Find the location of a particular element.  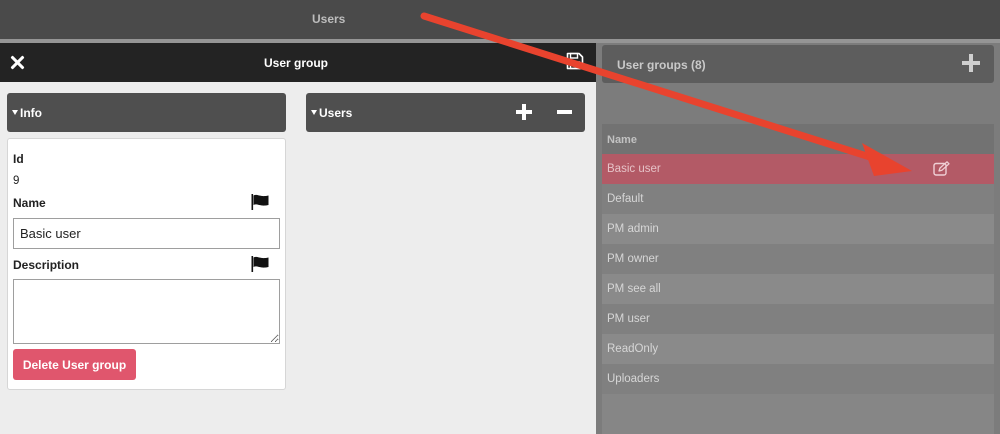

save-icon is located at coordinates (575, 61).